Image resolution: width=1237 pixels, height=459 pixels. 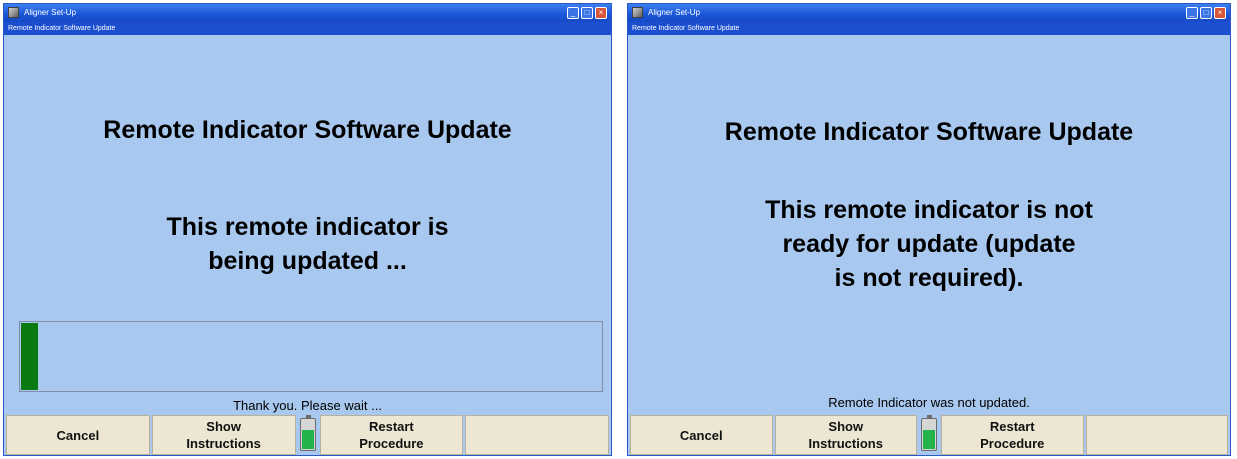 I want to click on not-updated-status-text: Remote Indicator was not updated., so click(x=929, y=402).